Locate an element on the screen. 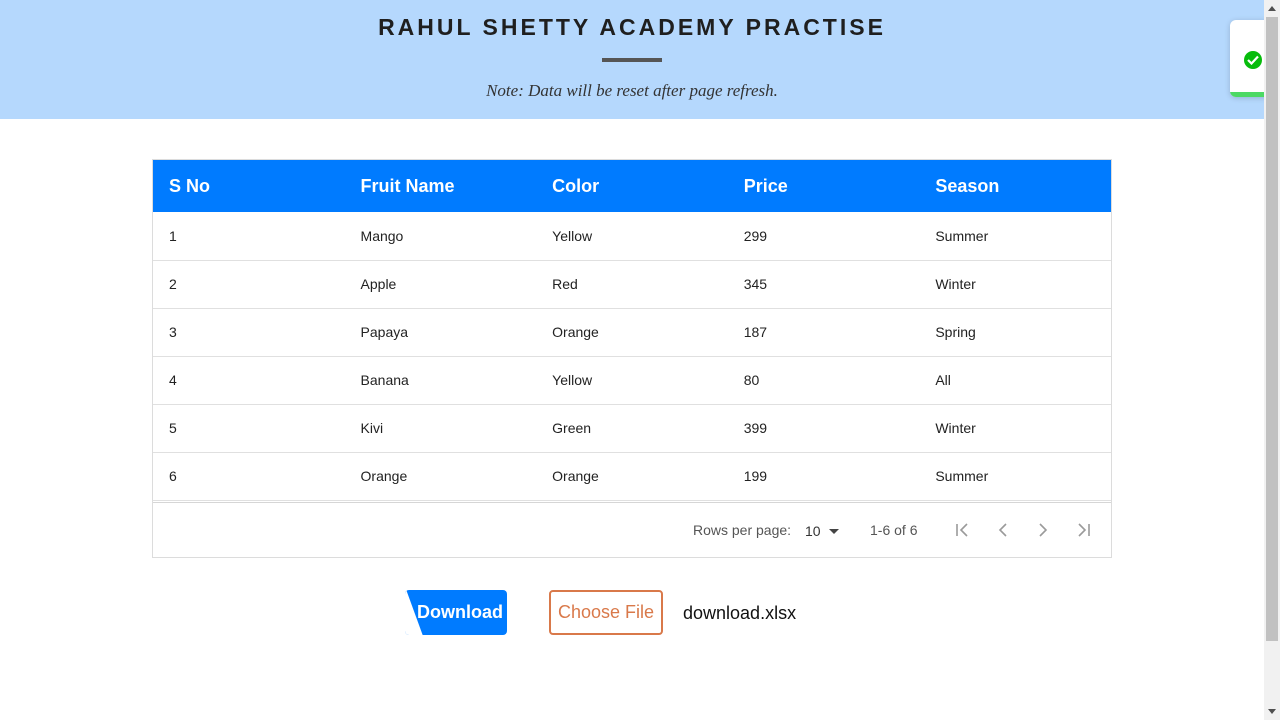  cell-fruit-name: Orange is located at coordinates (384, 476).